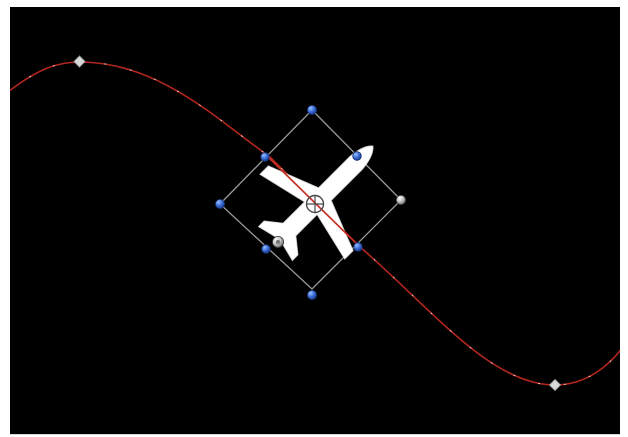  Describe the element at coordinates (555, 385) in the screenshot. I see `keyframe-marker-end` at that location.